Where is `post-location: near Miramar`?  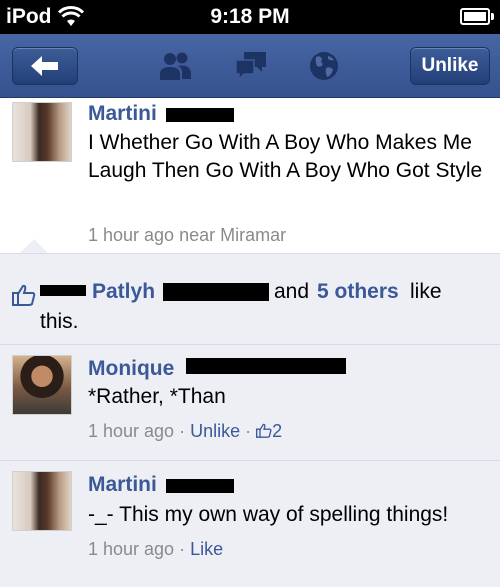
post-location: near Miramar is located at coordinates (232, 235).